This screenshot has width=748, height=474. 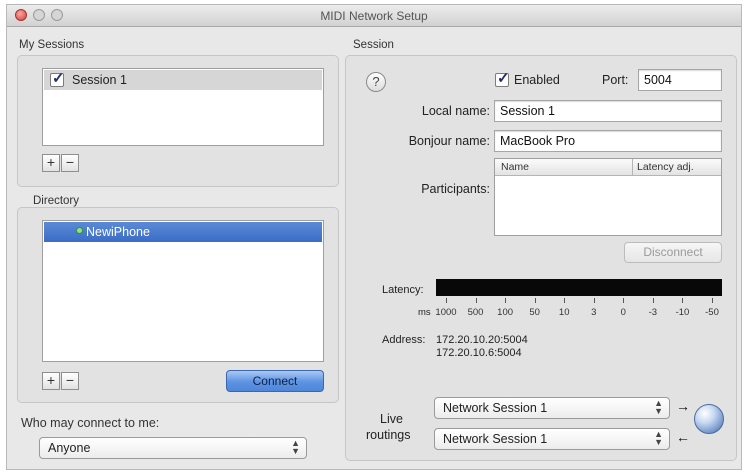 What do you see at coordinates (449, 141) in the screenshot?
I see `bonjour-name-label: Bonjour name:` at bounding box center [449, 141].